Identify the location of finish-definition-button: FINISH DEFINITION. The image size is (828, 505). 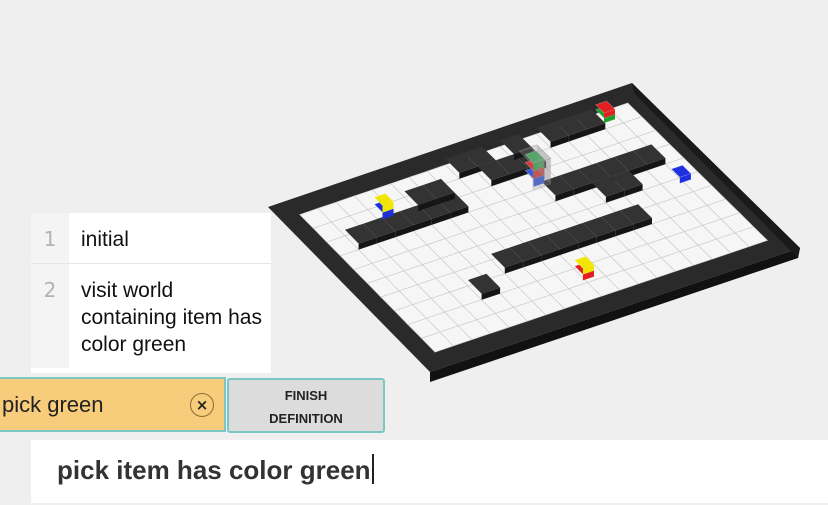
(306, 405).